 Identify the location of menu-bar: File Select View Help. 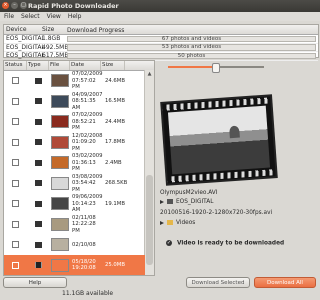
(160, 16).